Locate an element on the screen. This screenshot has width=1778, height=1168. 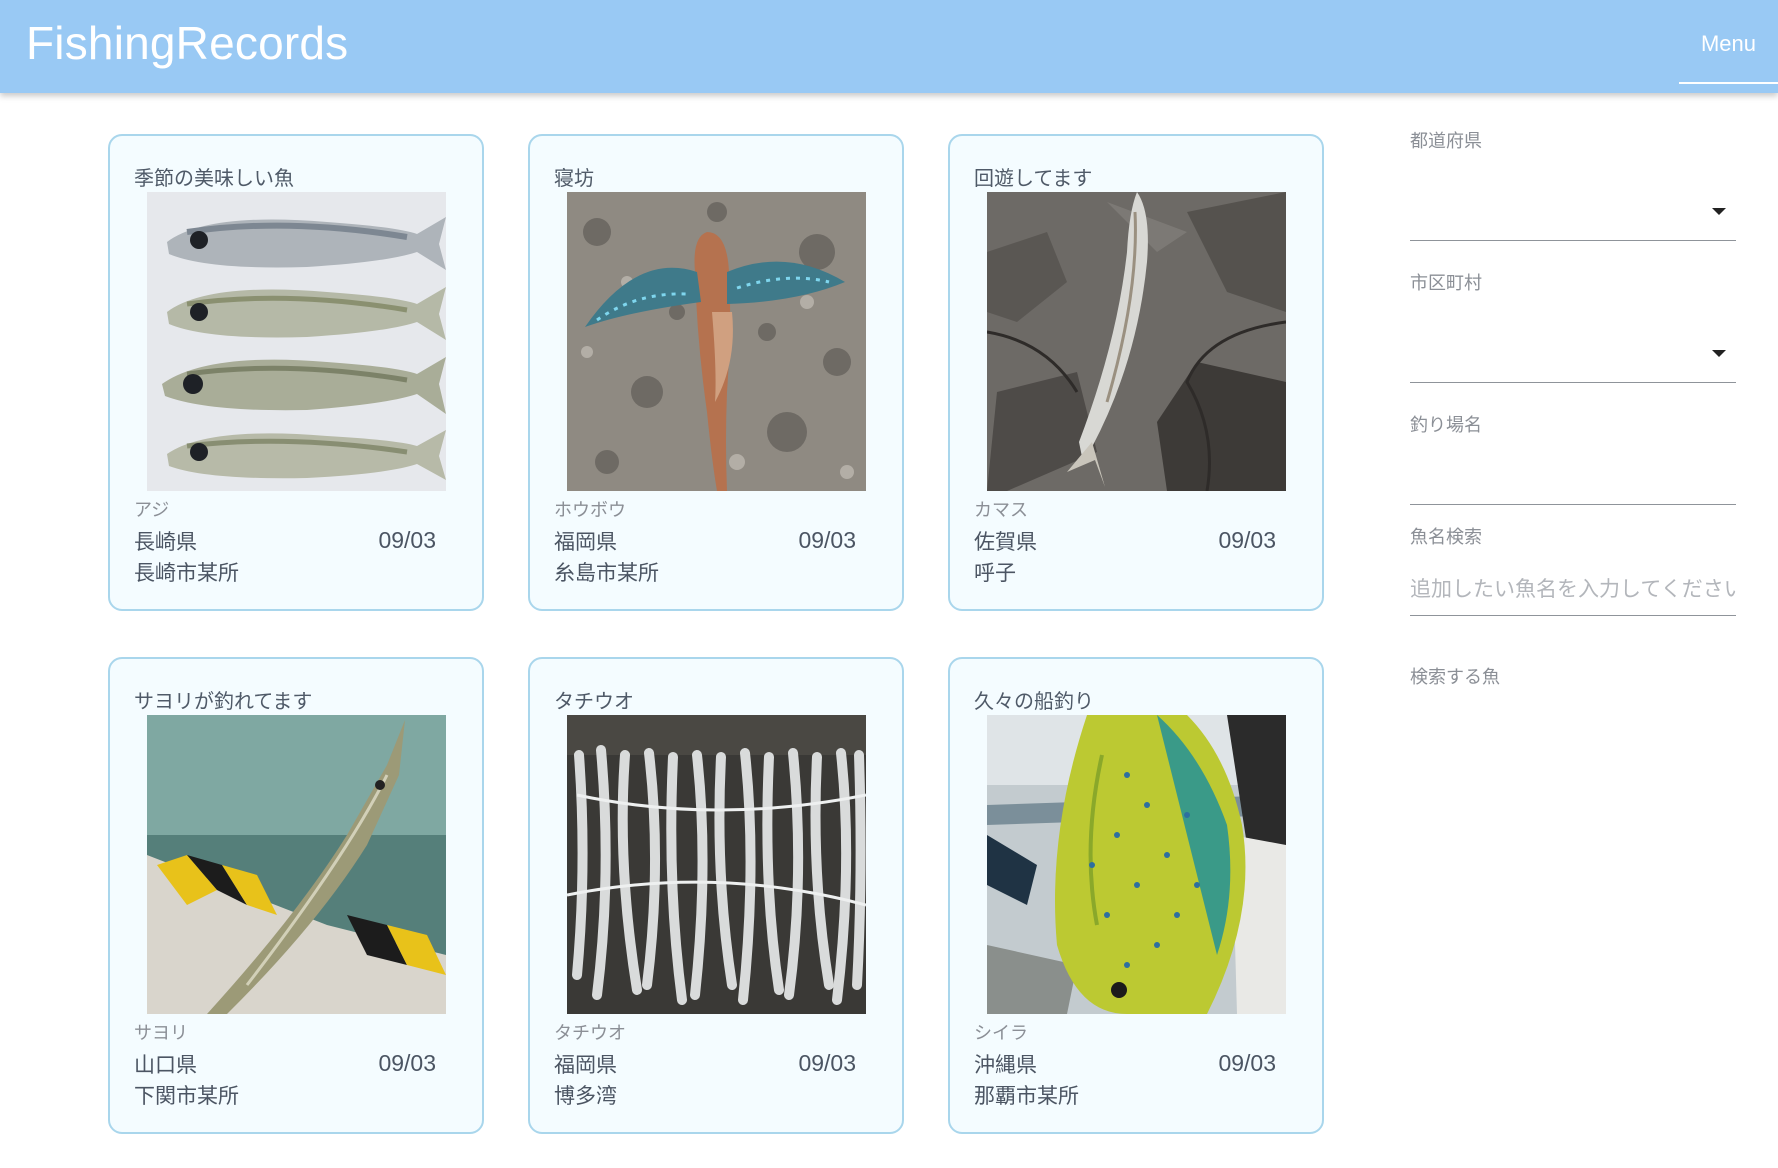
record-title: 回遊してます is located at coordinates (1033, 178).